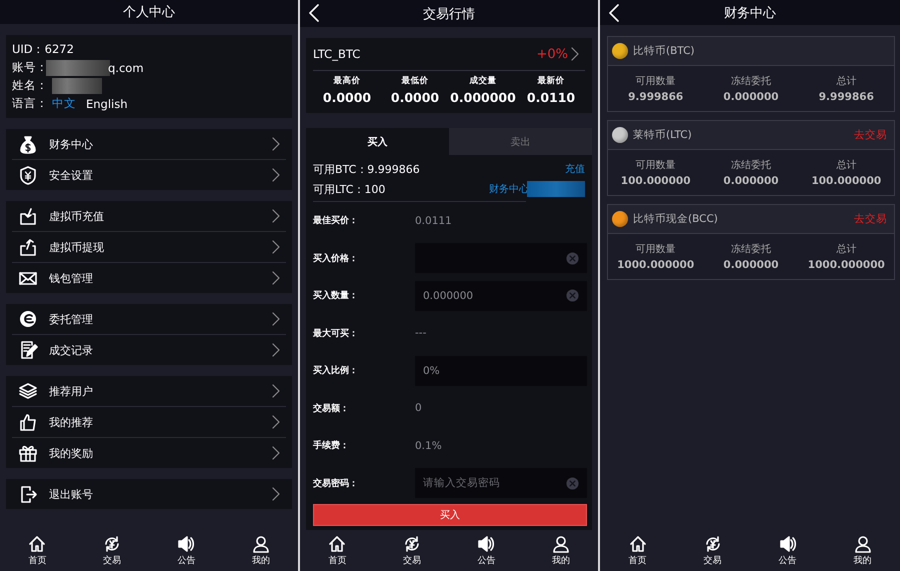 The image size is (900, 571). I want to click on screen-title: 个人中心, so click(149, 12).